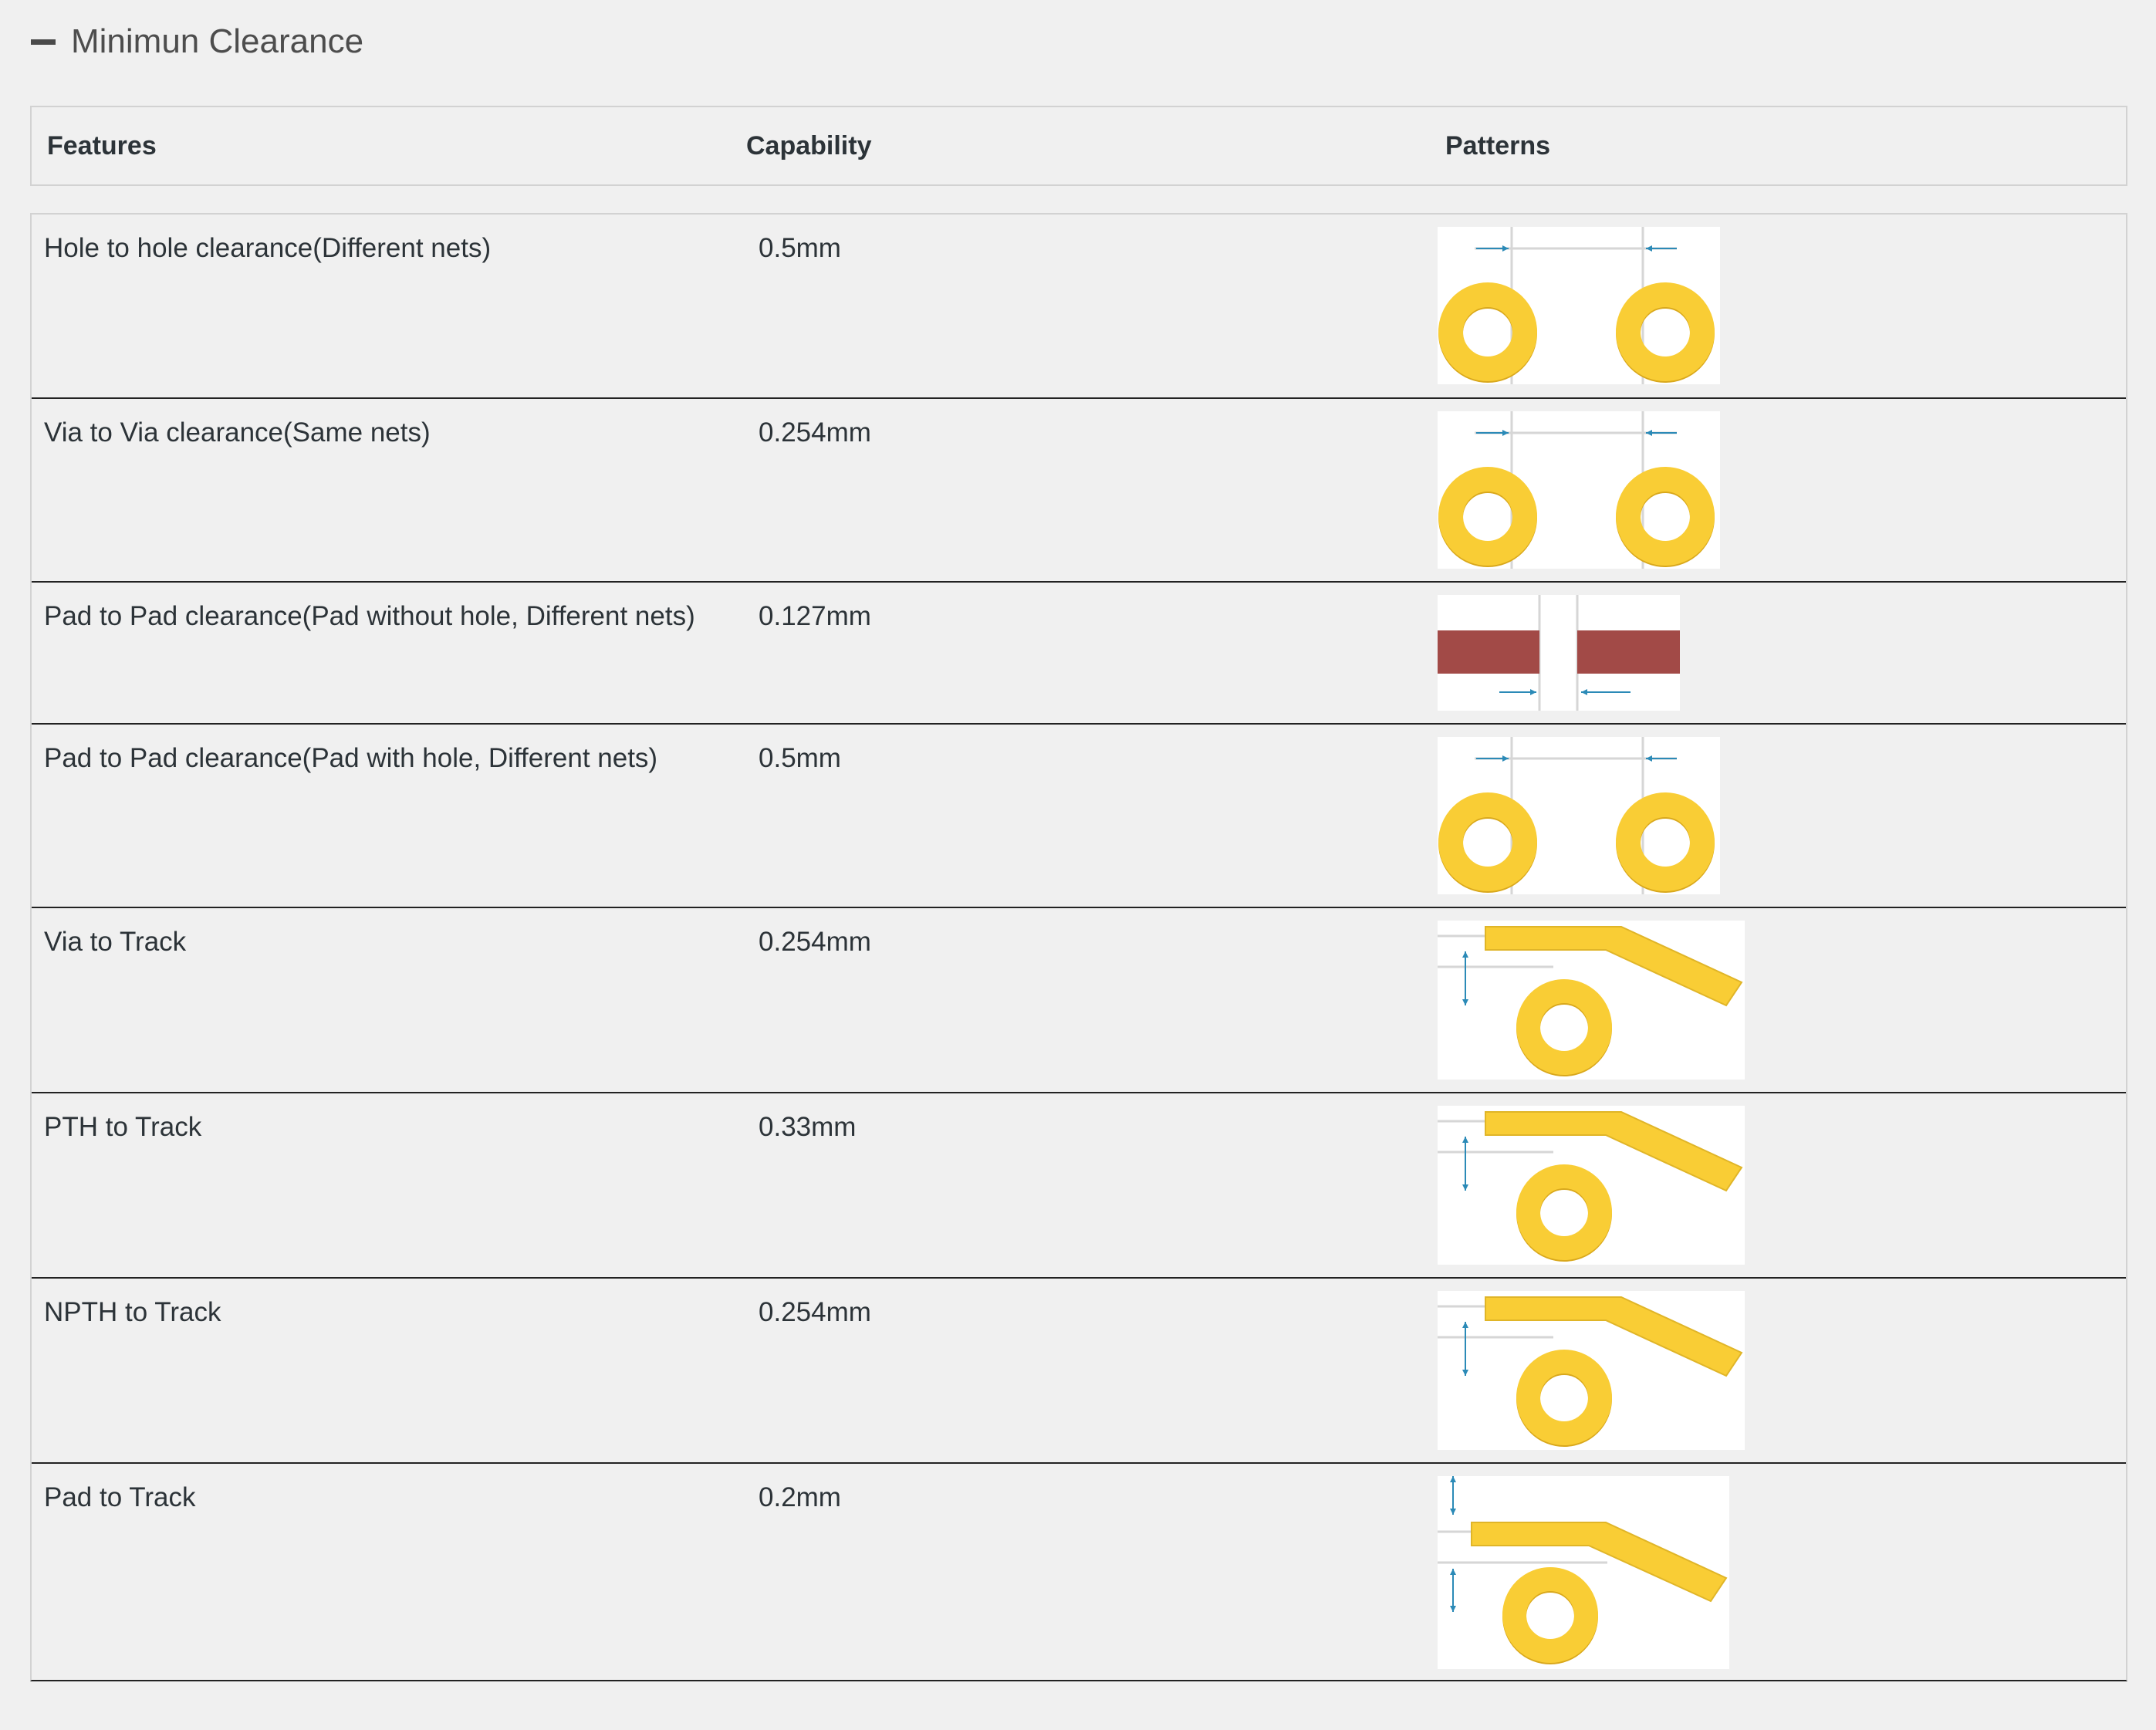  I want to click on npth-track-pattern-image, so click(1591, 1370).